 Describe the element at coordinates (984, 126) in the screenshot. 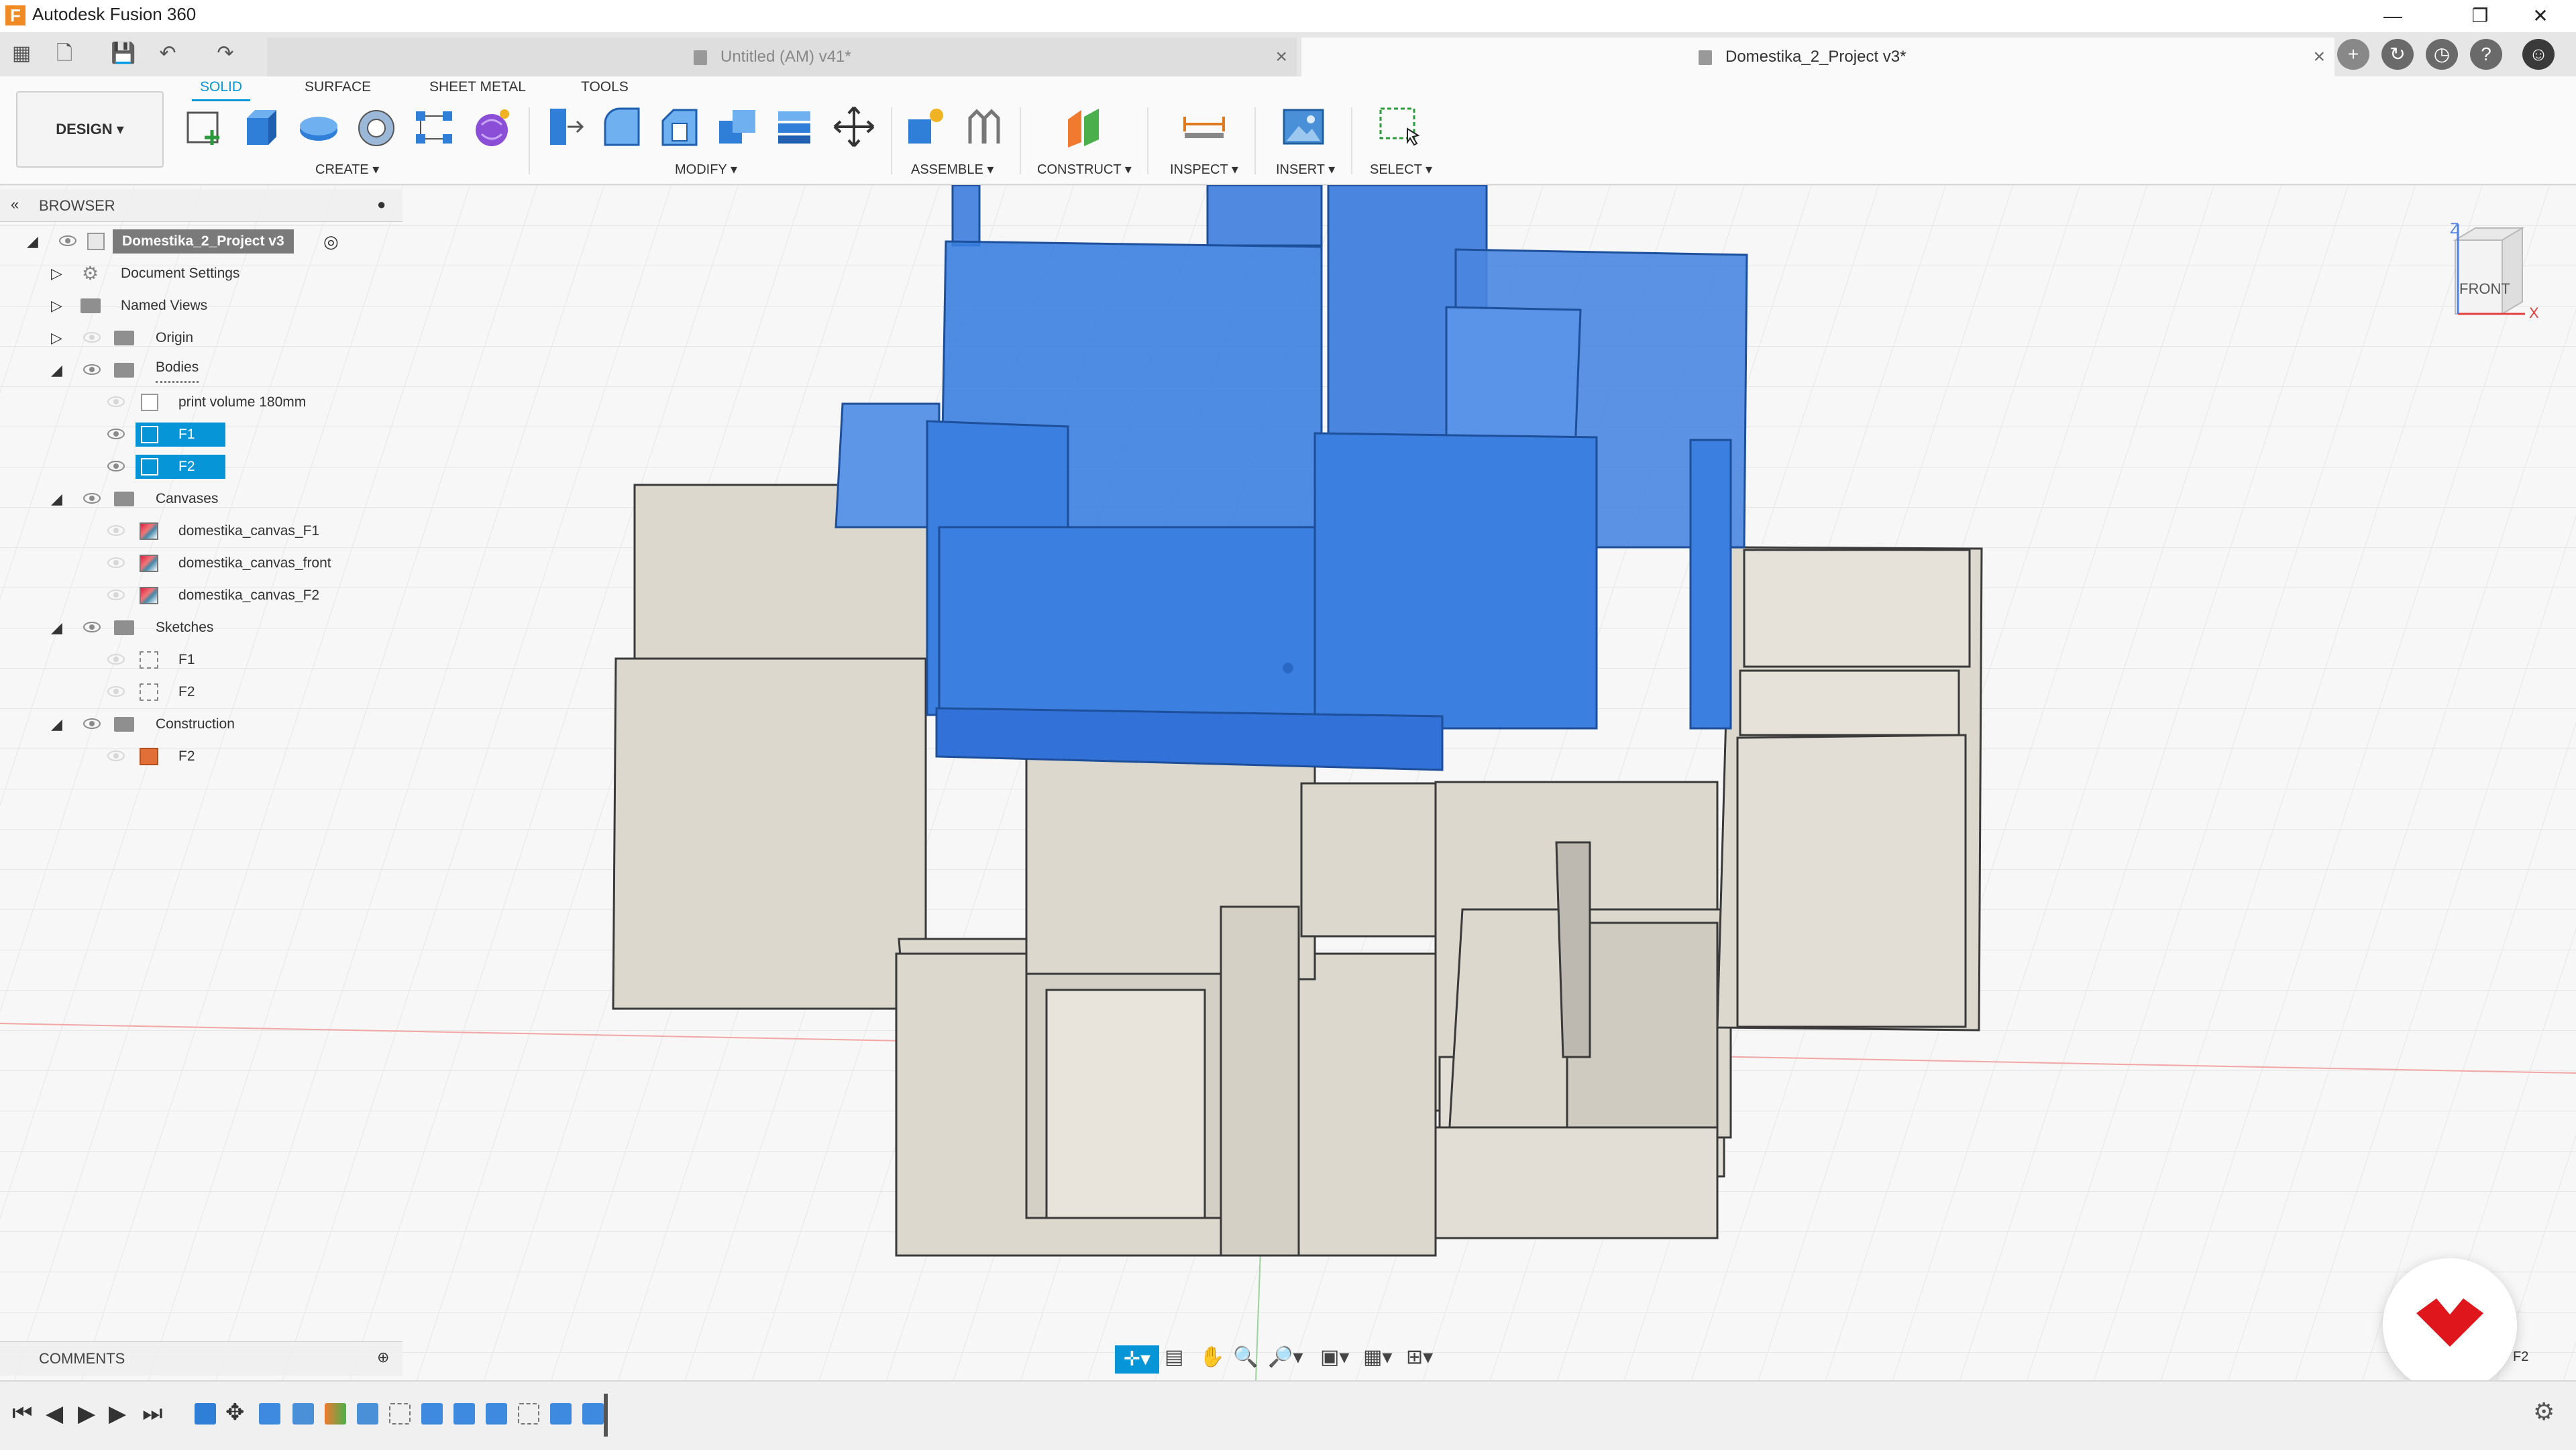

I see `joint-icon` at that location.